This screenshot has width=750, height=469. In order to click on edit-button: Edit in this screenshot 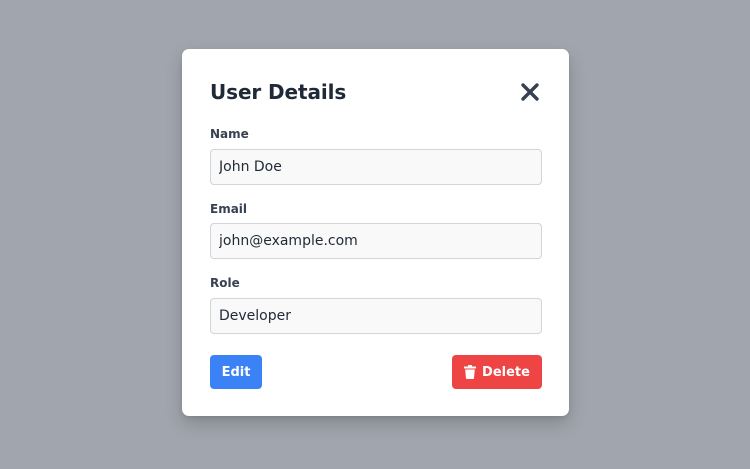, I will do `click(236, 372)`.